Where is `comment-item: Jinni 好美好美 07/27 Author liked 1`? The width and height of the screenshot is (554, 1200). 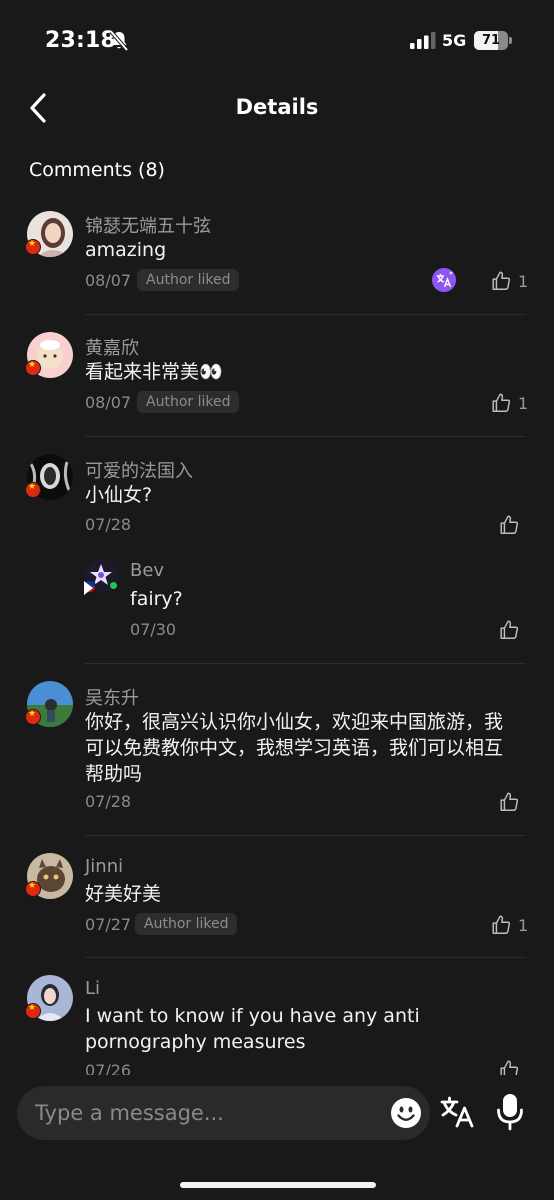
comment-item: Jinni 好美好美 07/27 Author liked 1 is located at coordinates (277, 897).